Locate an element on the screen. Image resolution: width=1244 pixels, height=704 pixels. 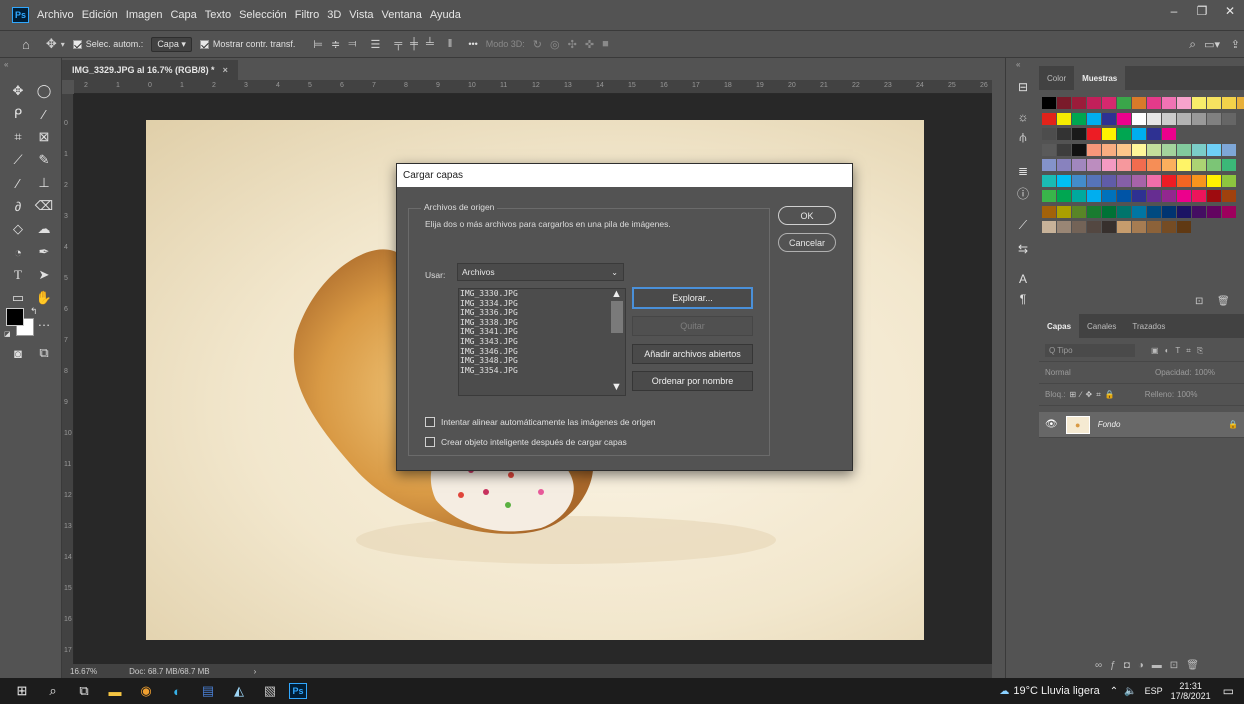
show-transform-option: Mostrar contr. transf. is located at coordinates (247, 44).